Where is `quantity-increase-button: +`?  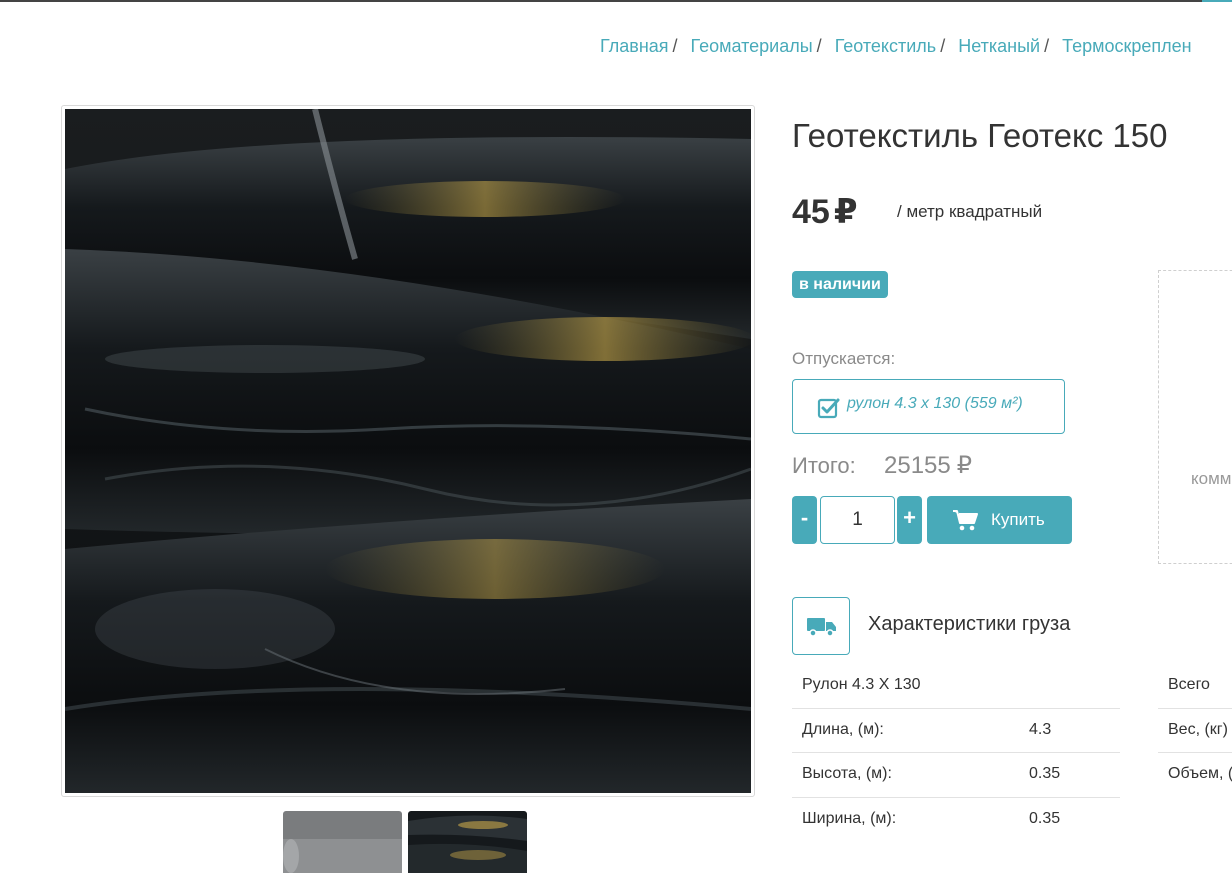
quantity-increase-button: + is located at coordinates (909, 520).